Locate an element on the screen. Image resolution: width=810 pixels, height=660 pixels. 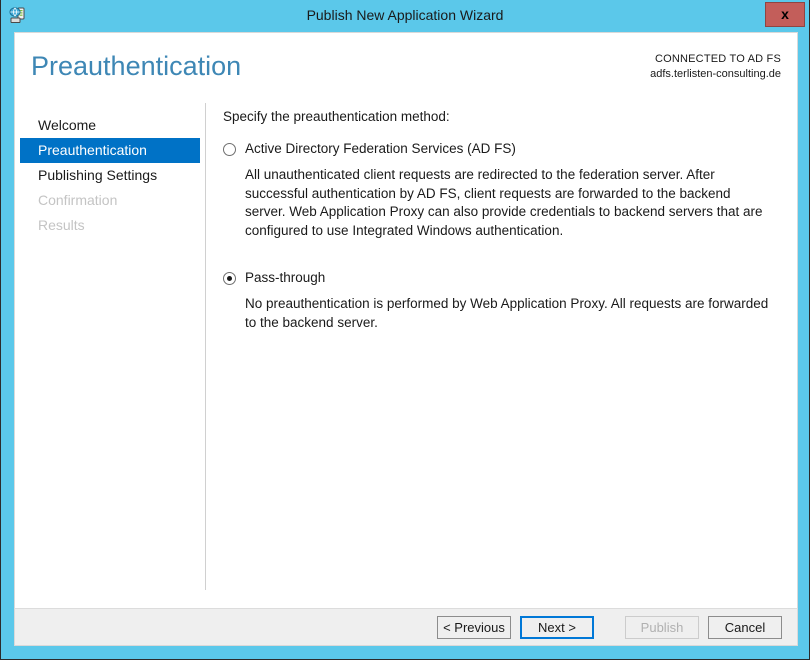
radio-adfs is located at coordinates (229, 149).